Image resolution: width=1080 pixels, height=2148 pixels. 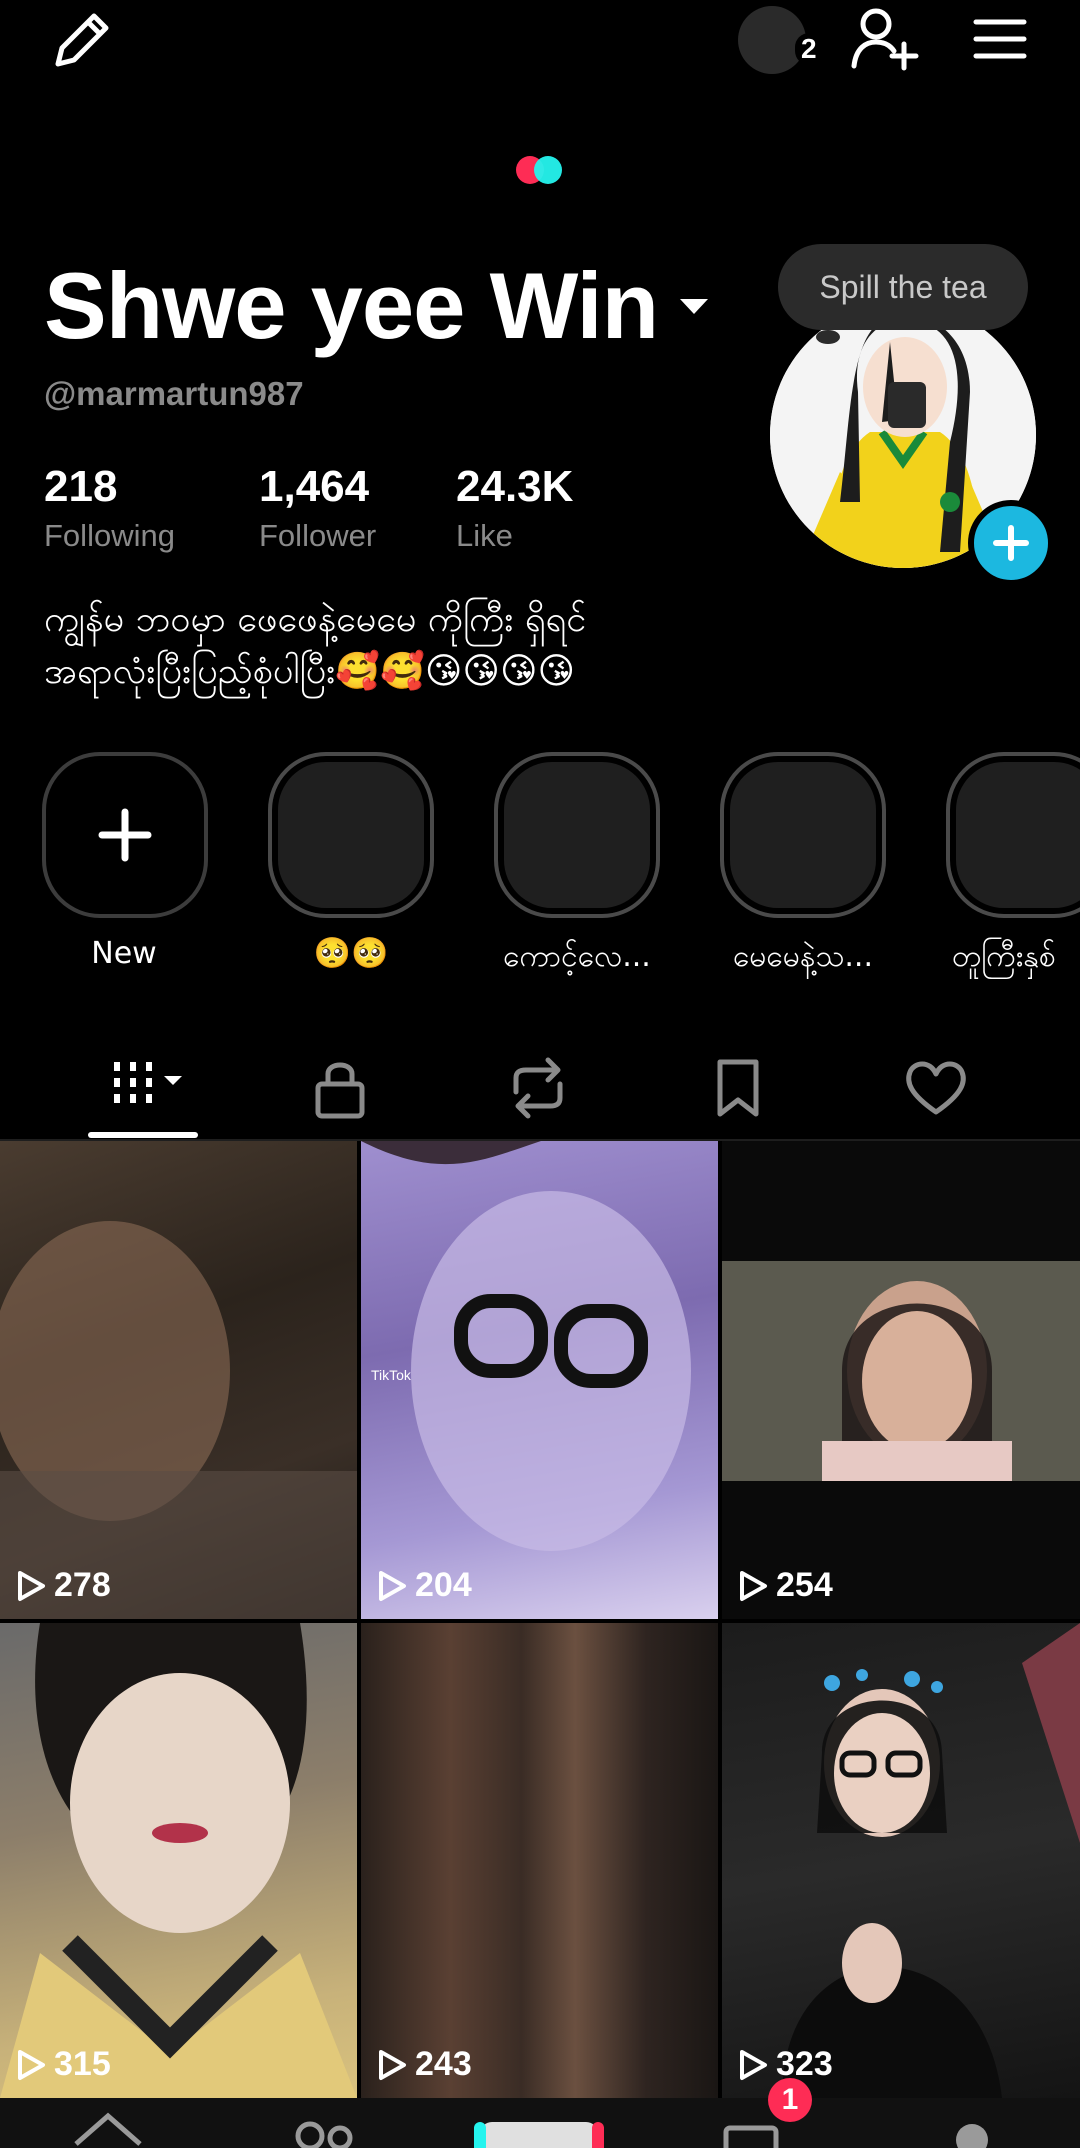 I want to click on video-thumbnail: 323, so click(x=901, y=1860).